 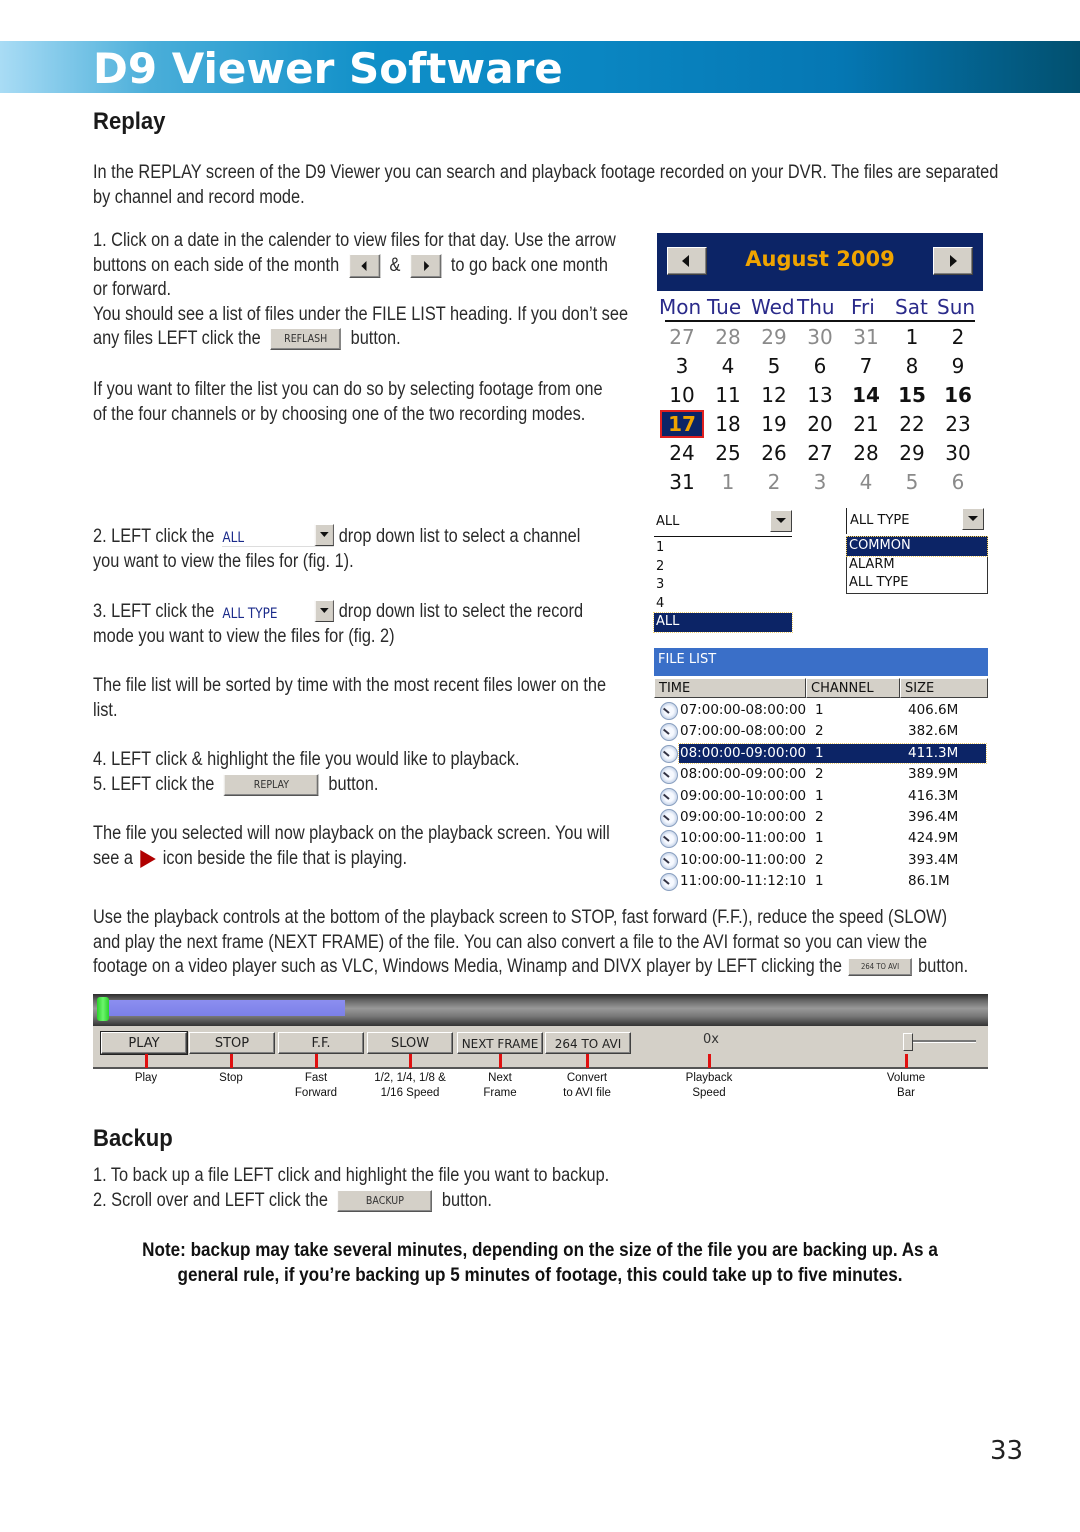 What do you see at coordinates (723, 585) in the screenshot?
I see `channel-option: 3` at bounding box center [723, 585].